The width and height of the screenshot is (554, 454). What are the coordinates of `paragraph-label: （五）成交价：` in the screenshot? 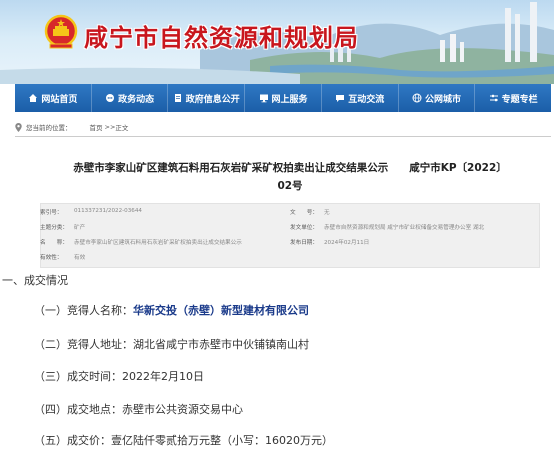 It's located at (72, 440).